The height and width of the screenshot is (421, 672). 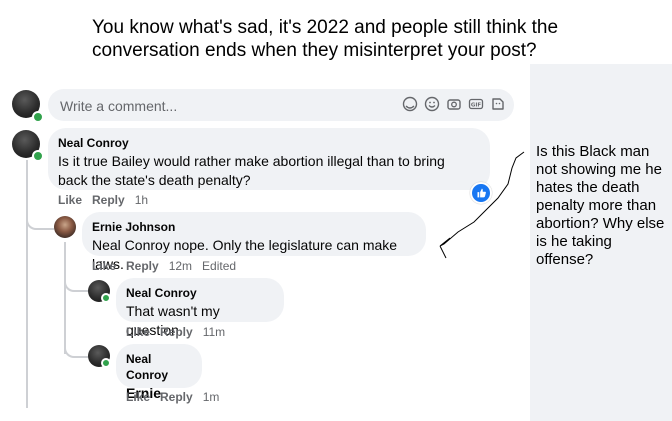 I want to click on comment-timestamp: 11m, so click(x=214, y=332).